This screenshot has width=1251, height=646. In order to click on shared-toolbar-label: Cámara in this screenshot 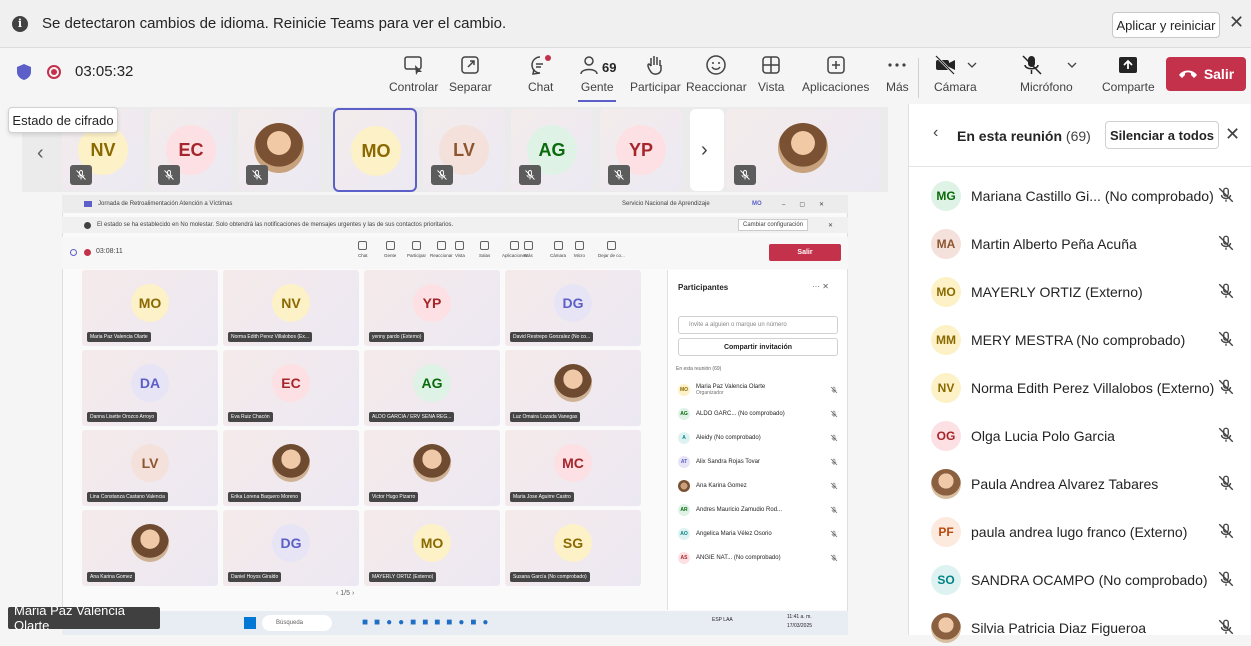, I will do `click(558, 255)`.